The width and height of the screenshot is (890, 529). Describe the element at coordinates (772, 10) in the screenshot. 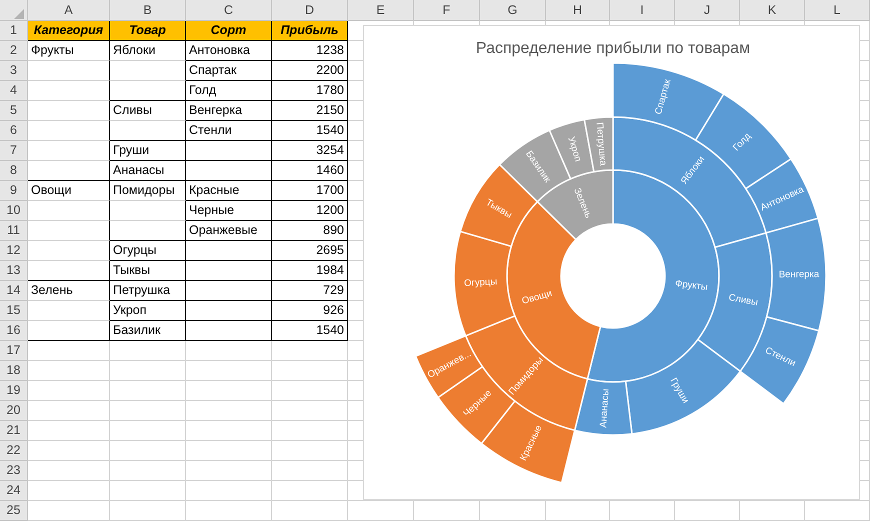

I see `column-header: K` at that location.